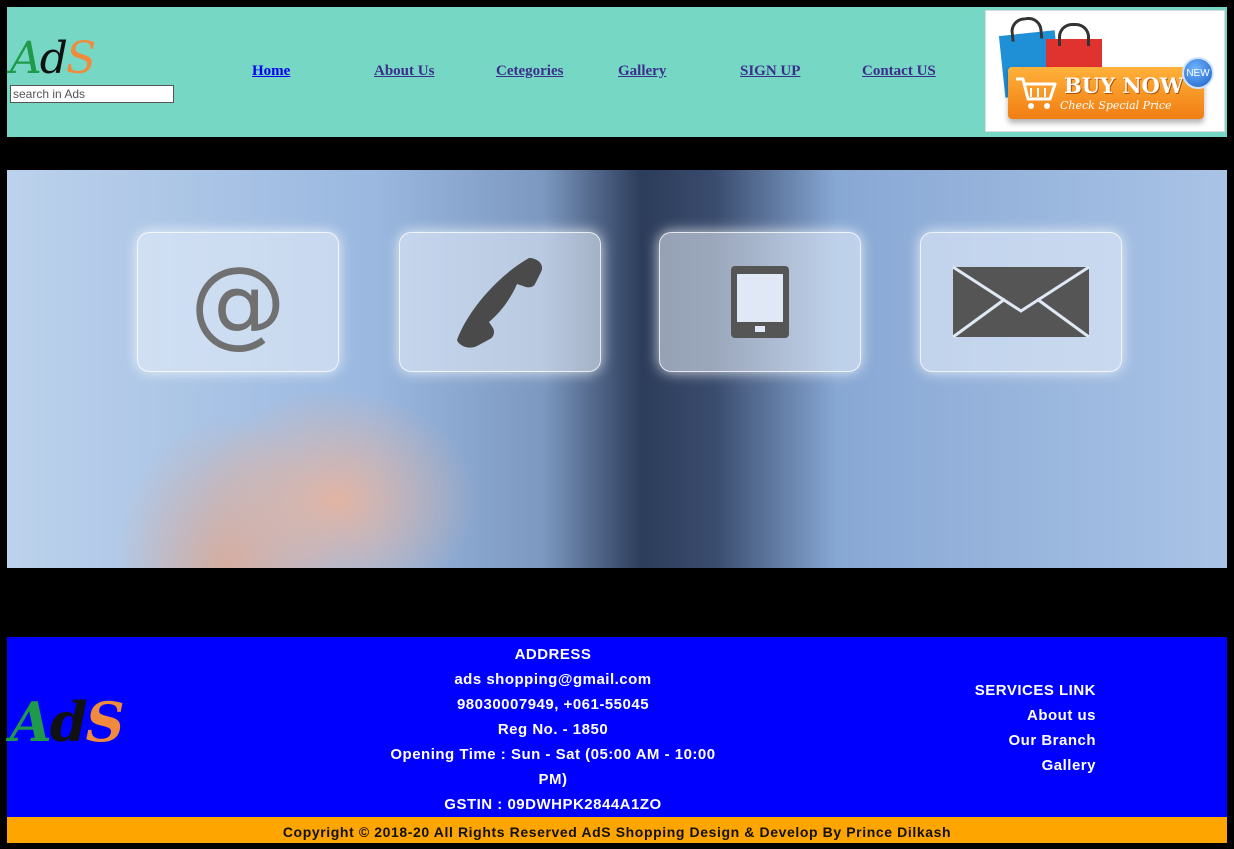 The image size is (1234, 849). Describe the element at coordinates (899, 71) in the screenshot. I see `nav-contact-us: Contact US` at that location.